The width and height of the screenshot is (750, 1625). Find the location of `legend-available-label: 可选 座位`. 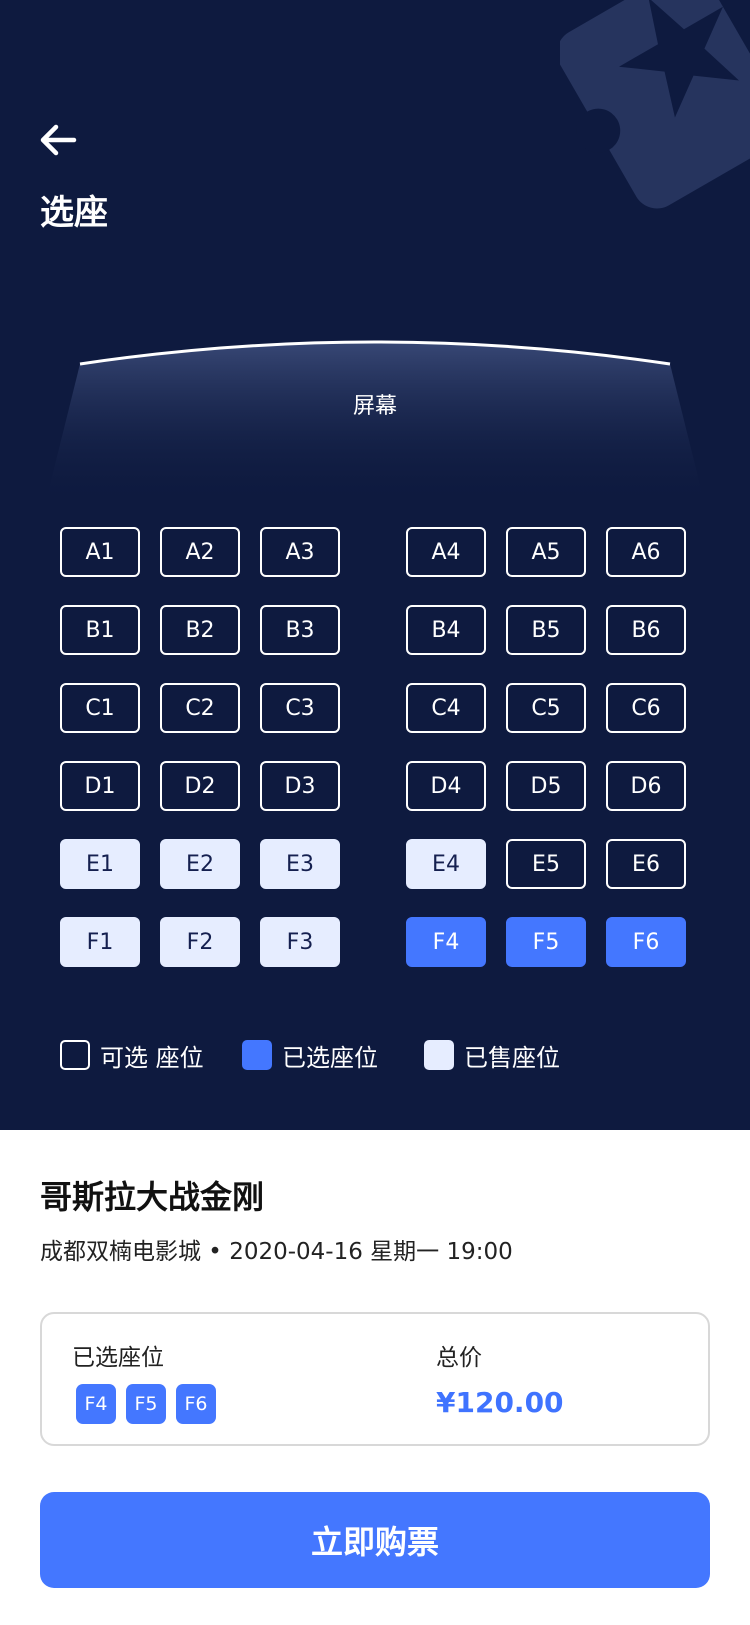

legend-available-label: 可选 座位 is located at coordinates (152, 1057).